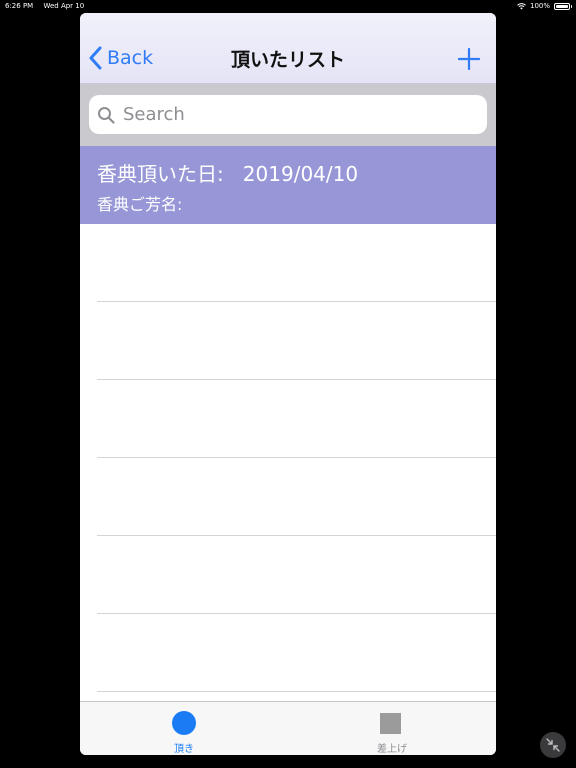 The height and width of the screenshot is (768, 576). Describe the element at coordinates (521, 5) in the screenshot. I see `wifi-icon` at that location.